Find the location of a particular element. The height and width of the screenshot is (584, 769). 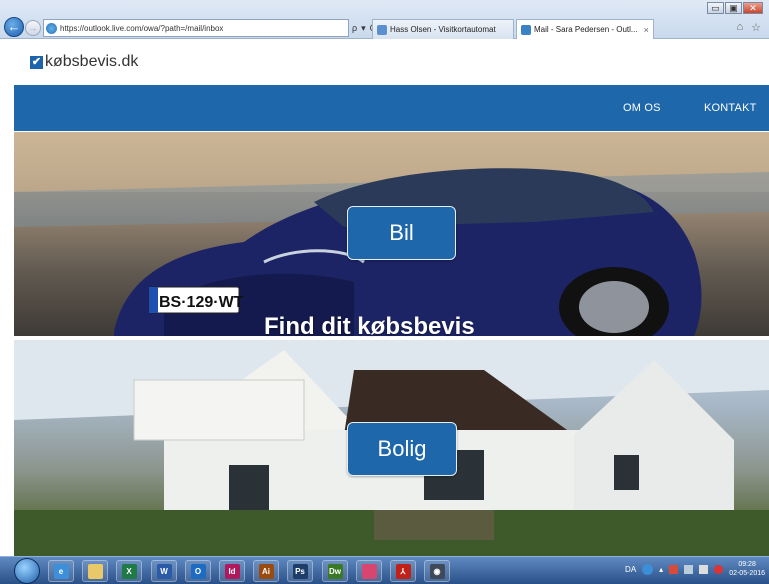

info-icon is located at coordinates (648, 569).